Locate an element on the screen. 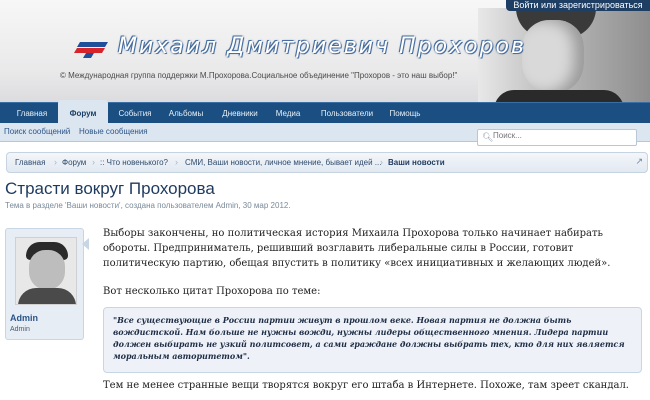  search-box: 🔍︎ is located at coordinates (557, 137).